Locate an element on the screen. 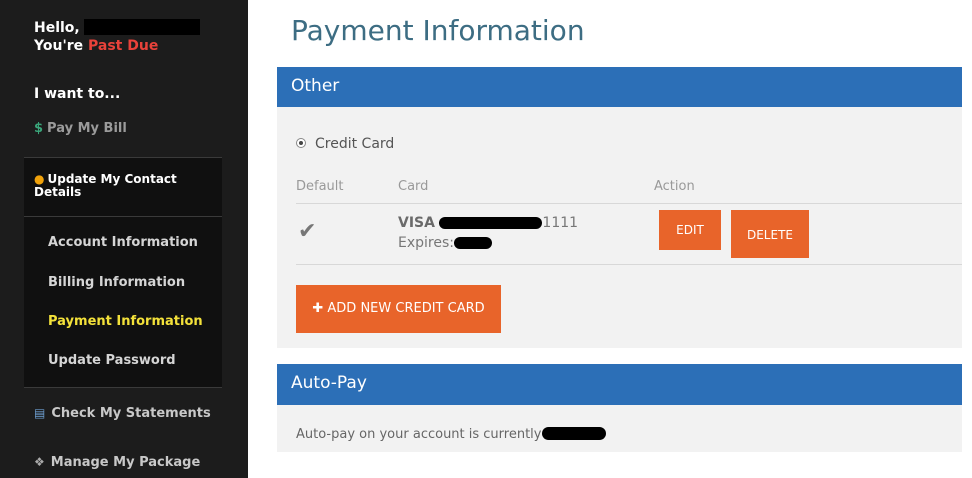 This screenshot has height=478, width=972. add-new-credit-card-button: ✚ ADD NEW CREDIT CARD is located at coordinates (398, 309).